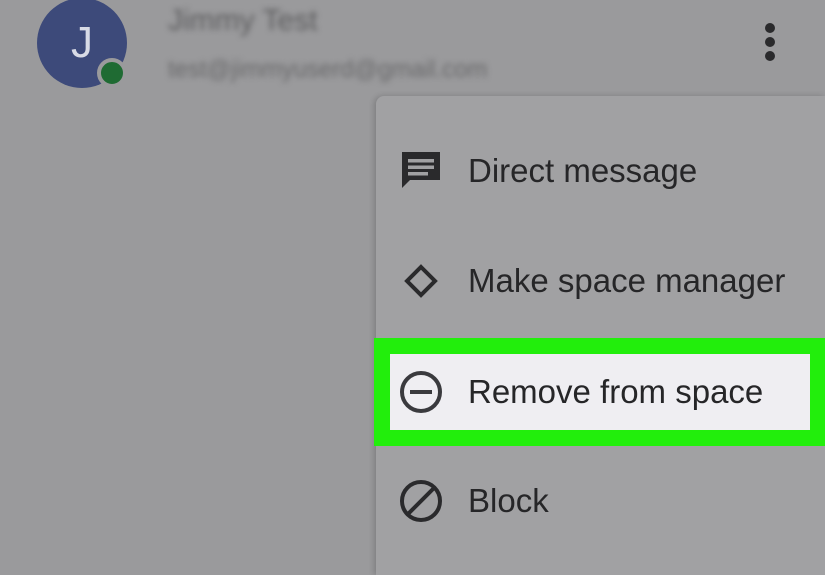 The width and height of the screenshot is (825, 575). Describe the element at coordinates (82, 42) in the screenshot. I see `avatar-initial: J` at that location.